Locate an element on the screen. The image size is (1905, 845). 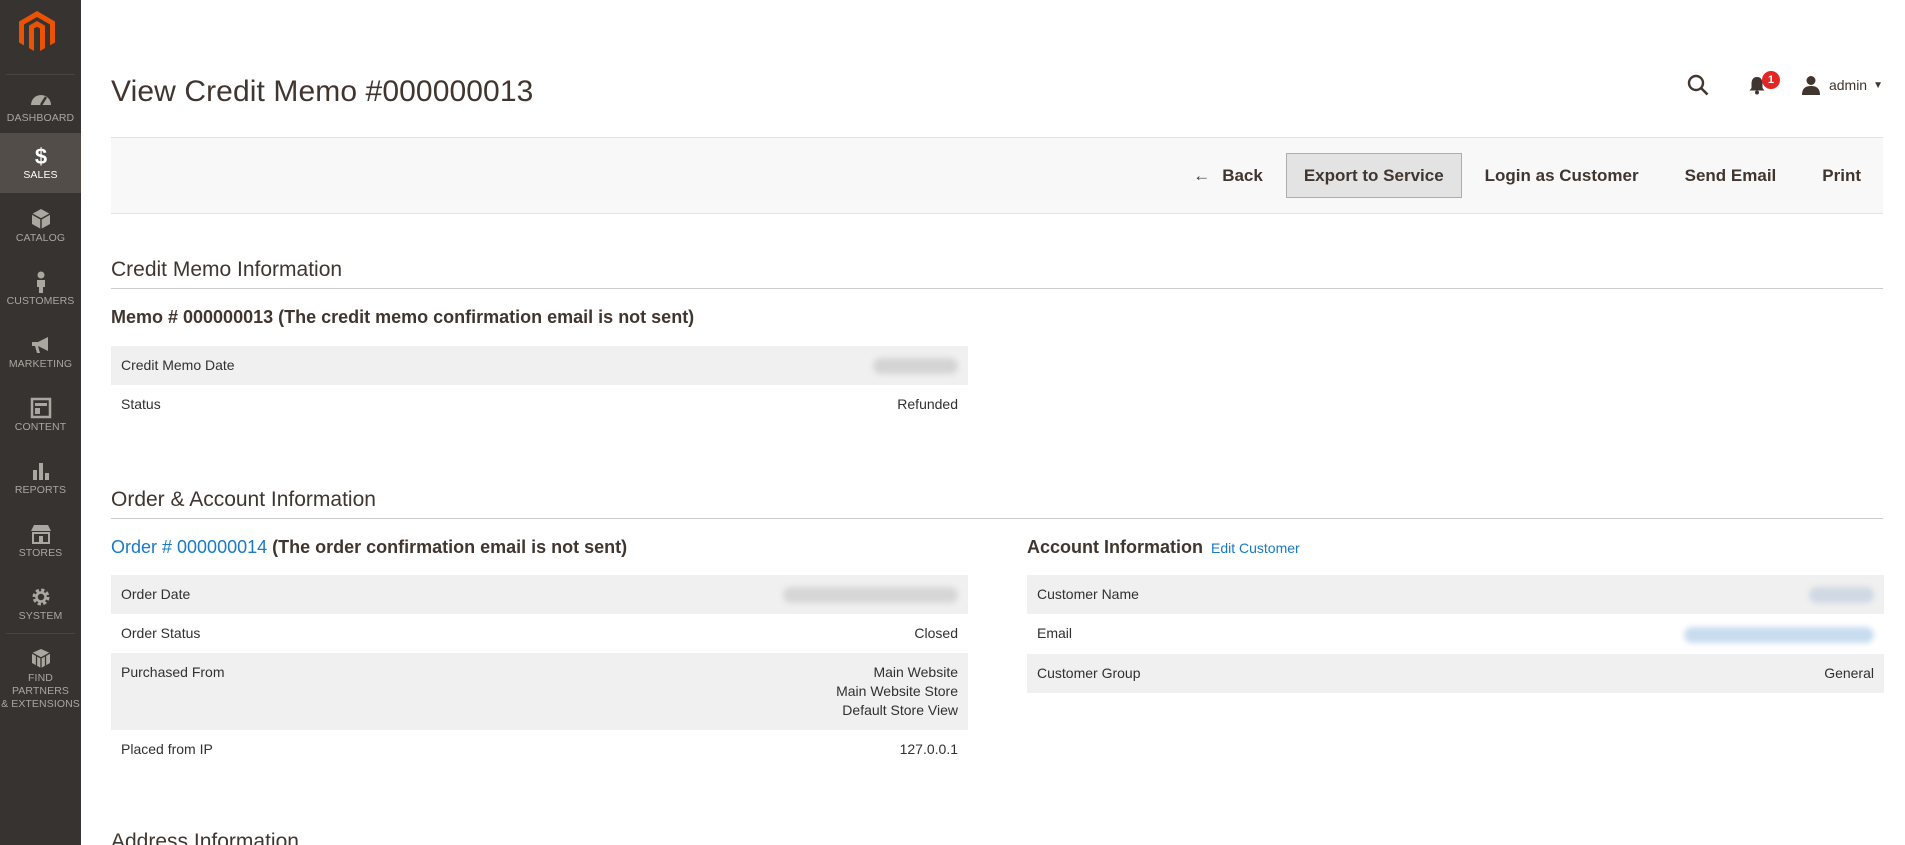
nav-sales: $ SALES is located at coordinates (40, 163).